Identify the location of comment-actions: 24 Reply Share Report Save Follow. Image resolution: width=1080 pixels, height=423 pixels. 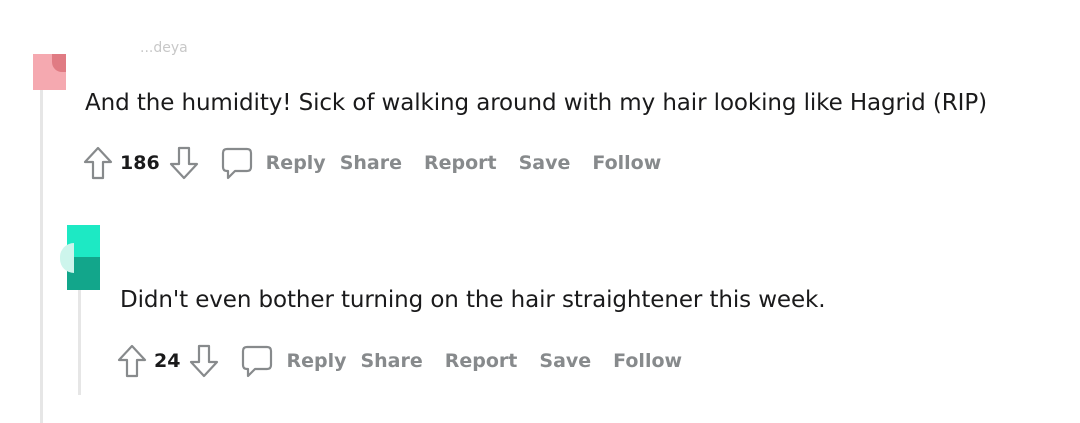
(410, 361).